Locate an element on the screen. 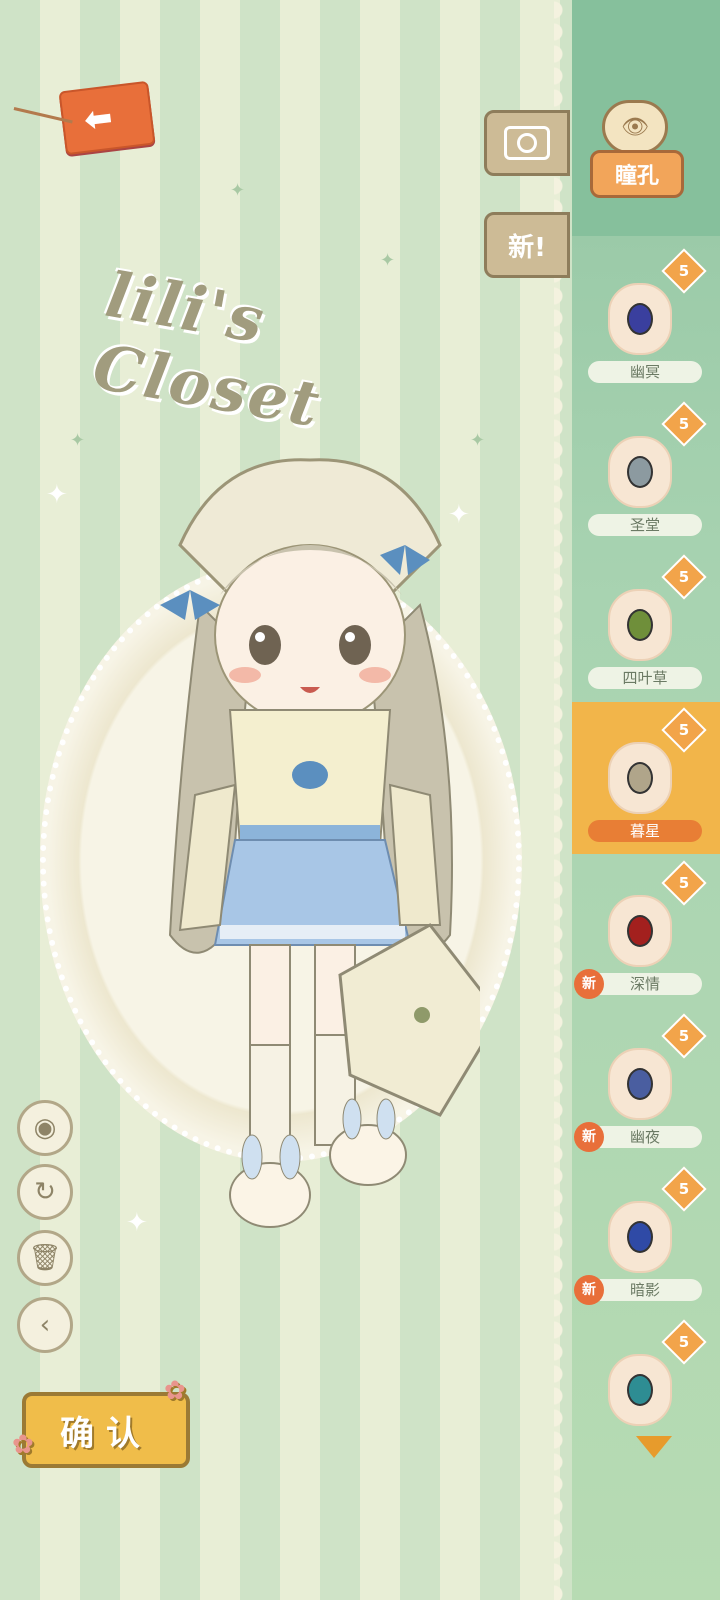 The height and width of the screenshot is (1600, 720). pupil-item: 5 深情新 is located at coordinates (646, 931).